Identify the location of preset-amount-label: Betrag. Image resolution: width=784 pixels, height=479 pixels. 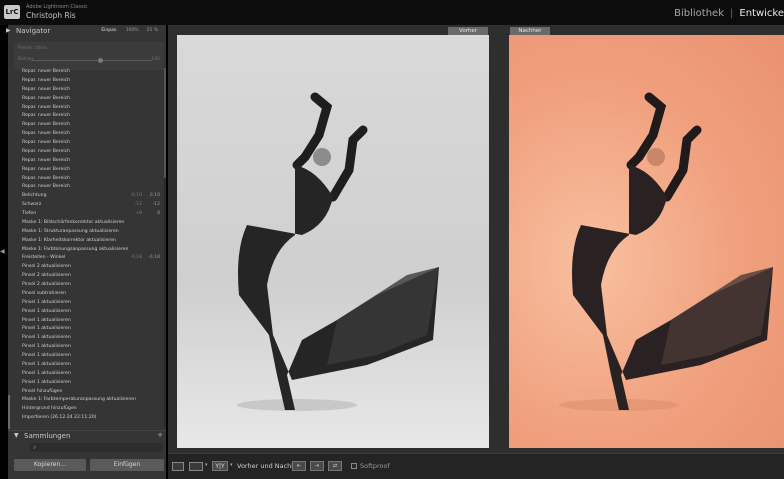
(26, 59).